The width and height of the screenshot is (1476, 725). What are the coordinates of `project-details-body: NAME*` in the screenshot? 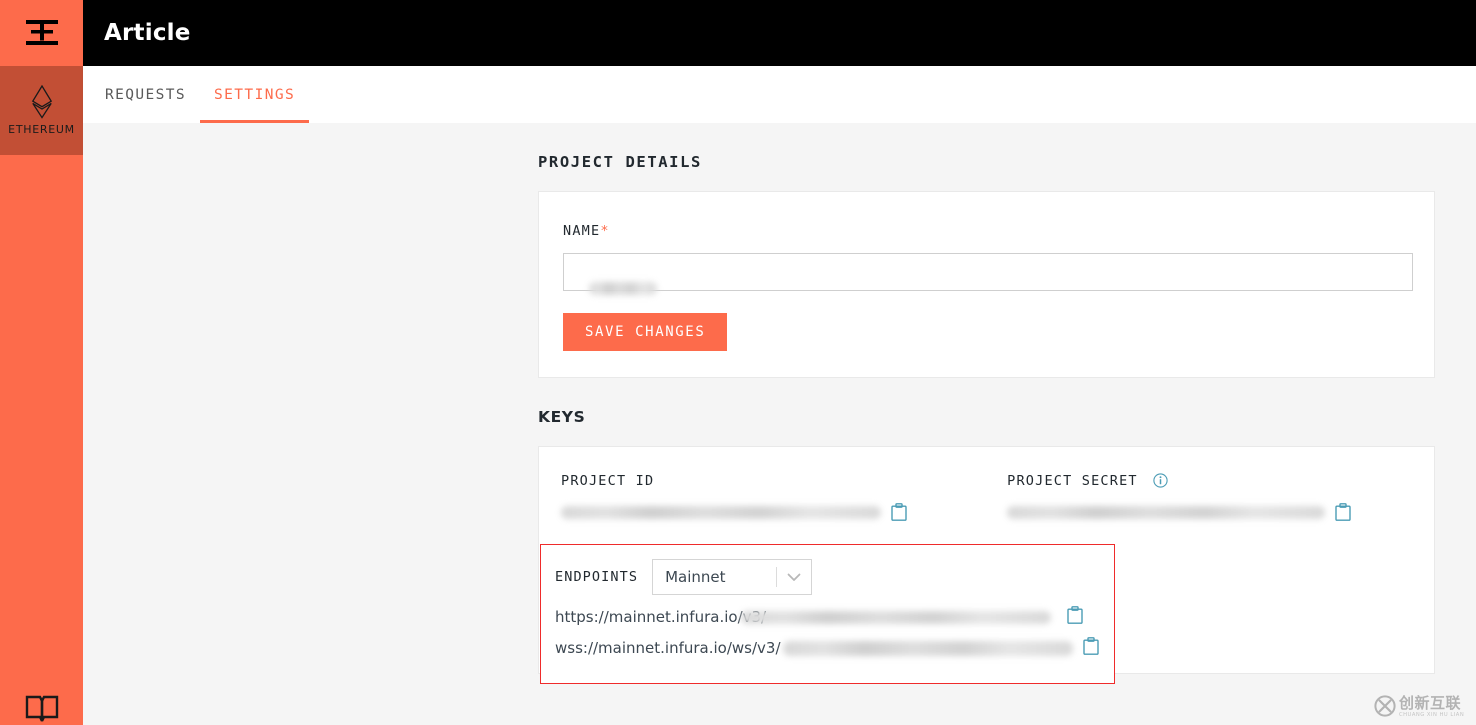 It's located at (988, 257).